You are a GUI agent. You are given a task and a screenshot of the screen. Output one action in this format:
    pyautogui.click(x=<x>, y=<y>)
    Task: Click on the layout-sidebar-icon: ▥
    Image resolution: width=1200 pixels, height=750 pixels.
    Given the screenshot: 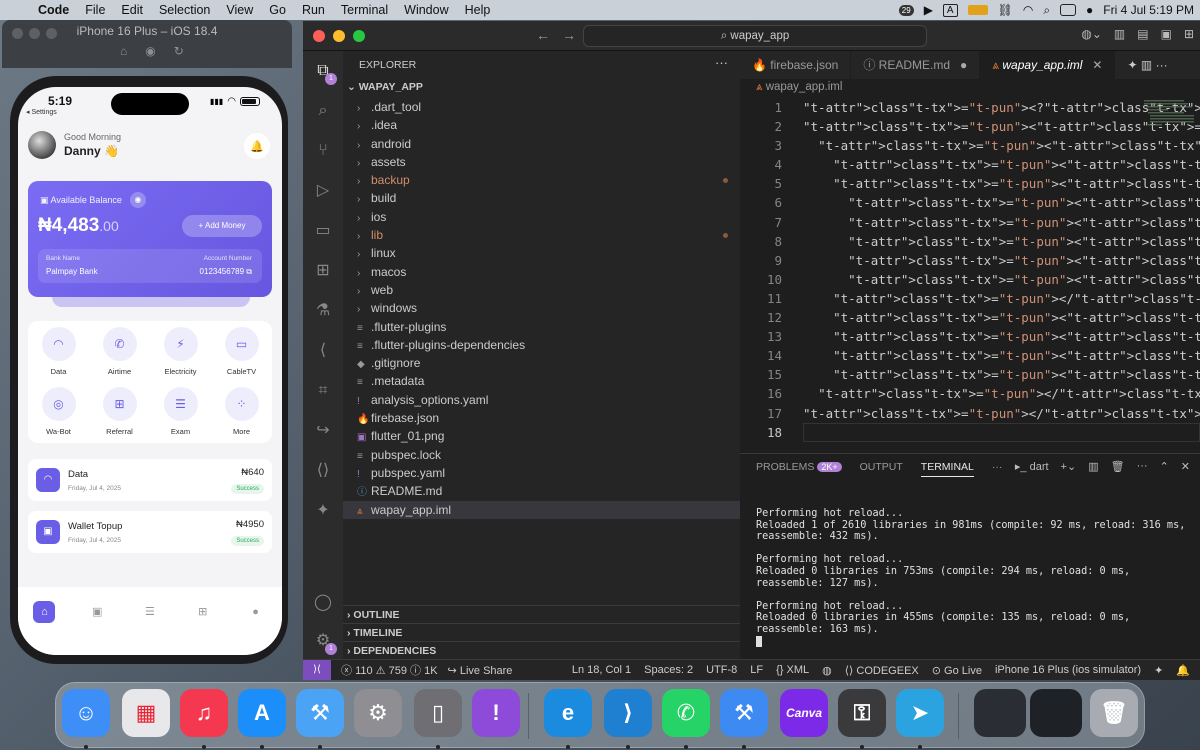 What is the action you would take?
    pyautogui.click(x=1119, y=34)
    